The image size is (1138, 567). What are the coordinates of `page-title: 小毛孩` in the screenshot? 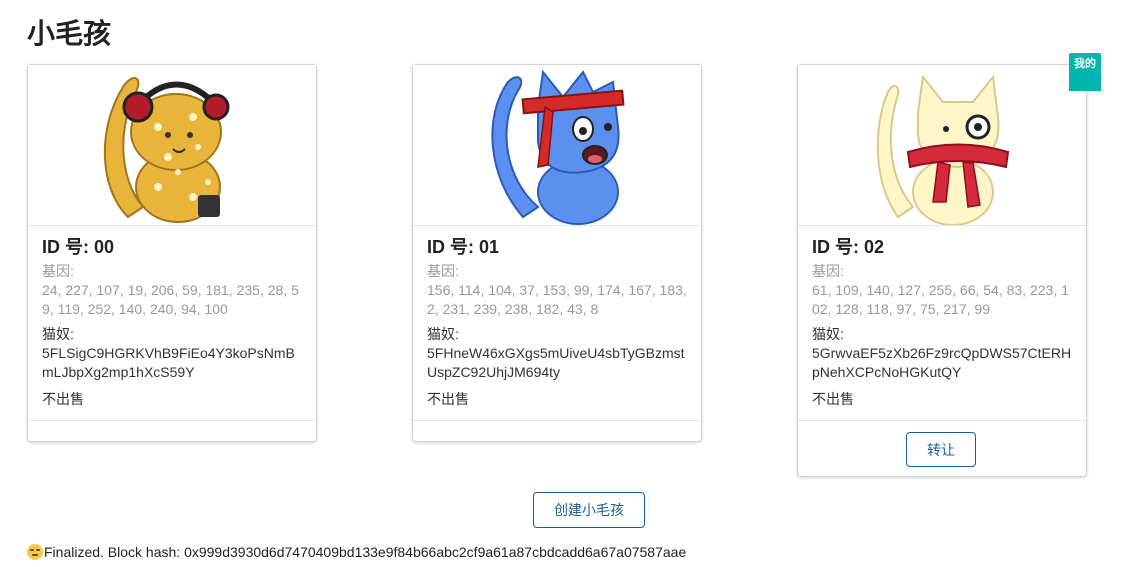 It's located at (69, 33).